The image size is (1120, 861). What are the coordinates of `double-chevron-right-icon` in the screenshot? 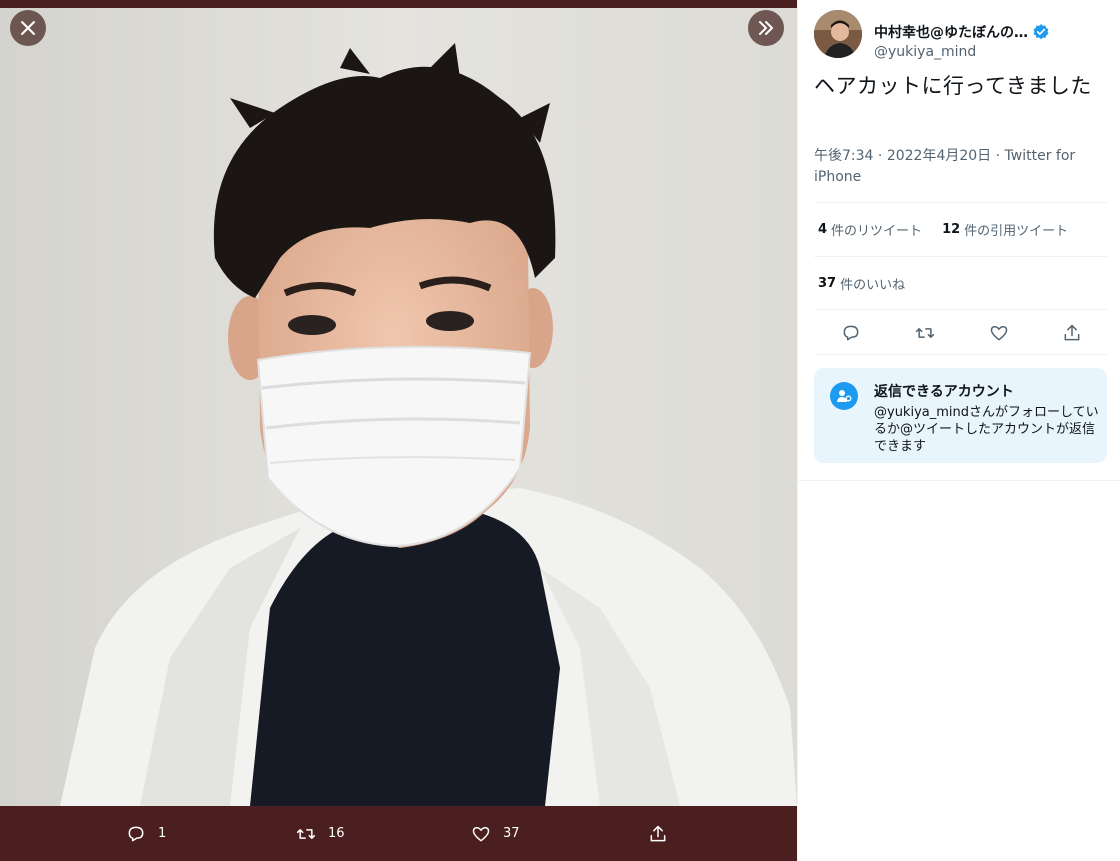 It's located at (766, 28).